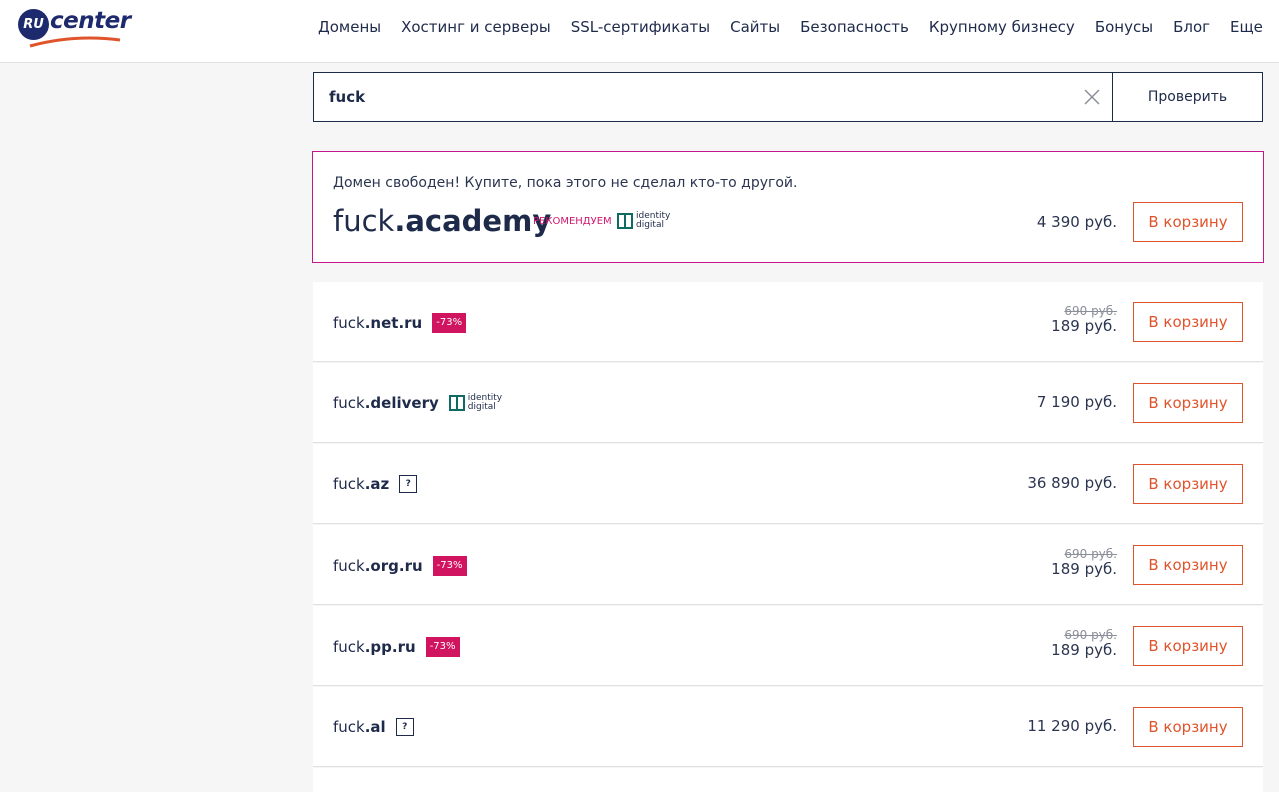 This screenshot has height=792, width=1279. Describe the element at coordinates (393, 323) in the screenshot. I see `domain-tld: .net.ru` at that location.